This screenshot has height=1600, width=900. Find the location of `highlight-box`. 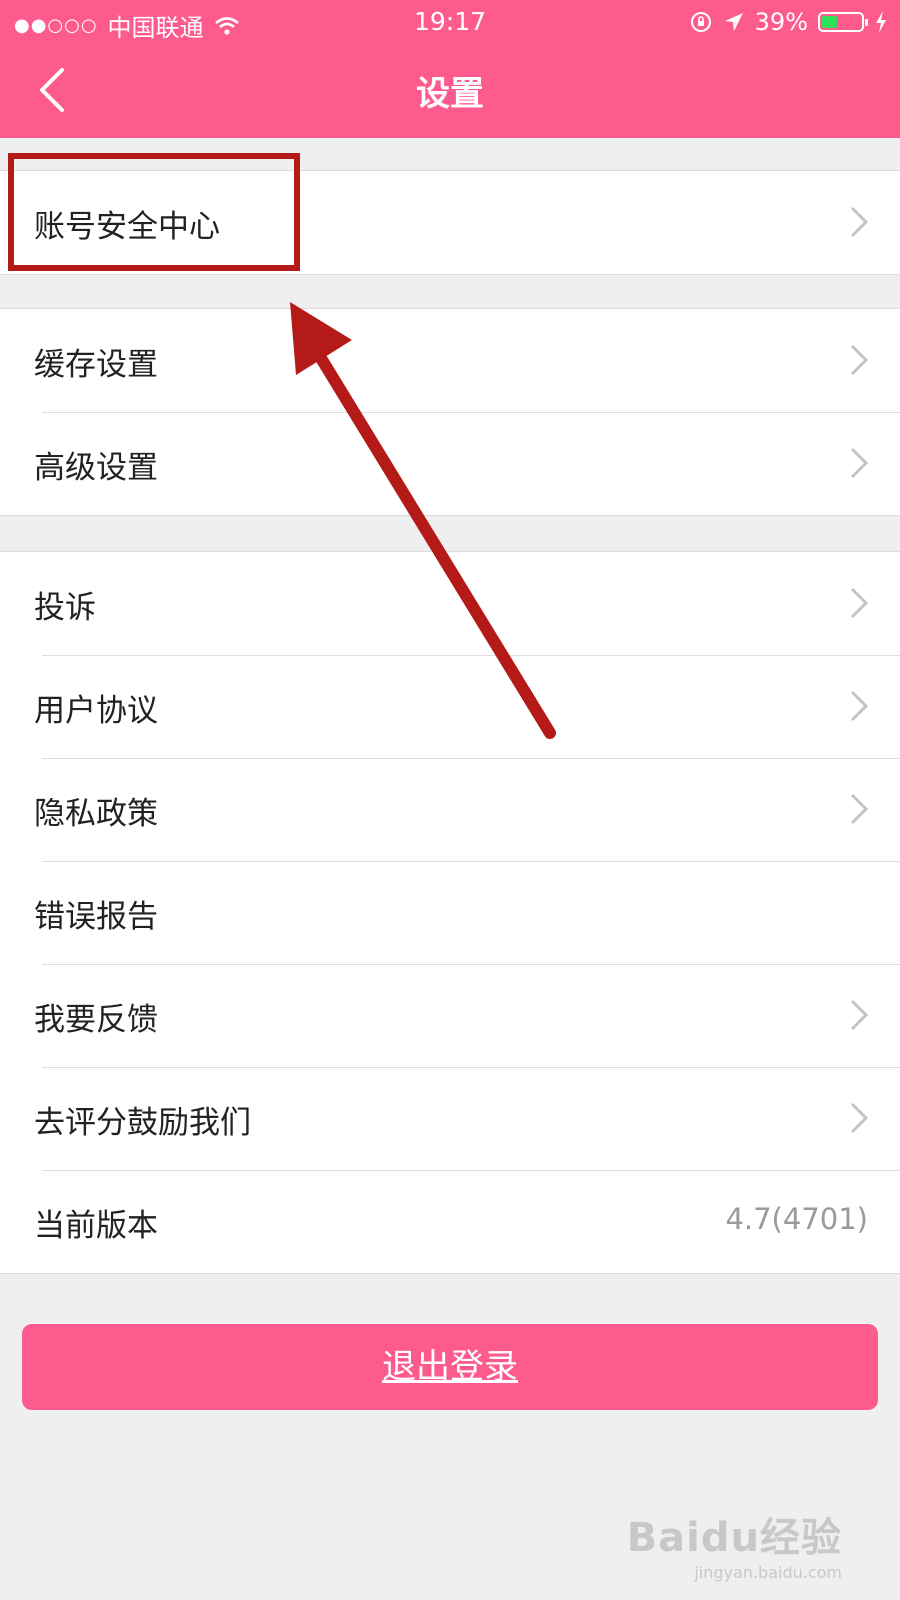

highlight-box is located at coordinates (154, 212).